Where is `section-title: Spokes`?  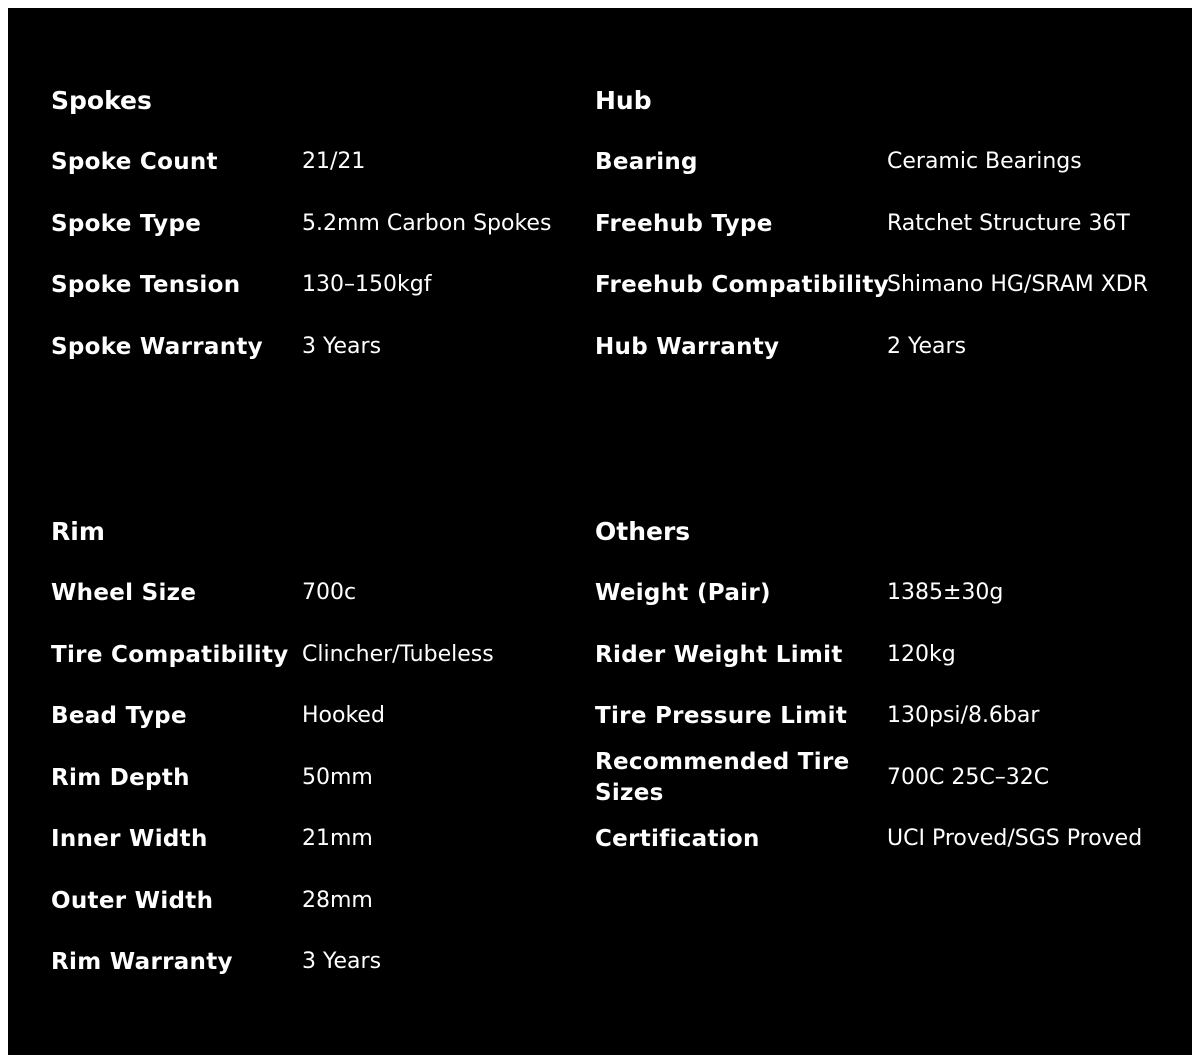 section-title: Spokes is located at coordinates (101, 100).